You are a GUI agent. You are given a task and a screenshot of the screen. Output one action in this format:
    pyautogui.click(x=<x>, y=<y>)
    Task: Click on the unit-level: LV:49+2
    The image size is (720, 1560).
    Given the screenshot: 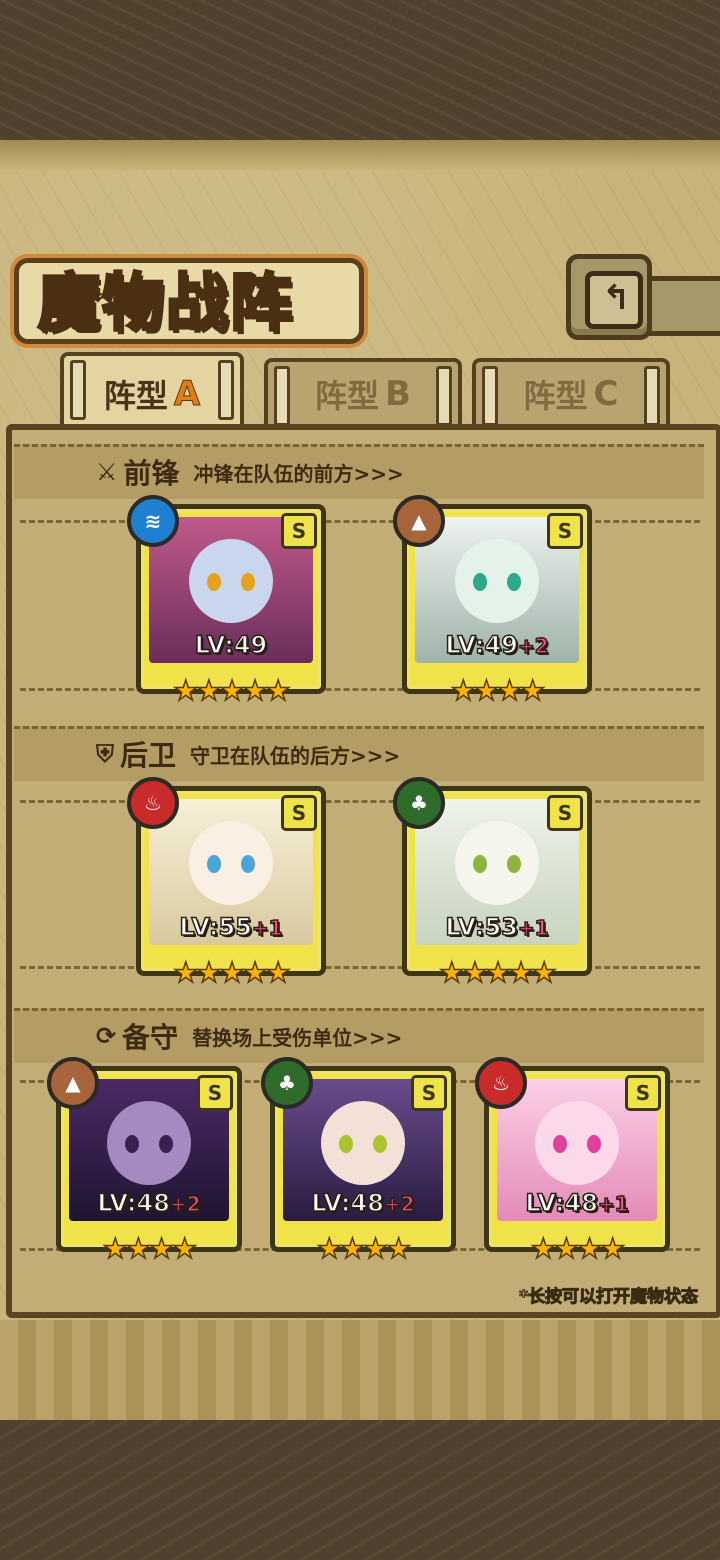 What is the action you would take?
    pyautogui.click(x=497, y=645)
    